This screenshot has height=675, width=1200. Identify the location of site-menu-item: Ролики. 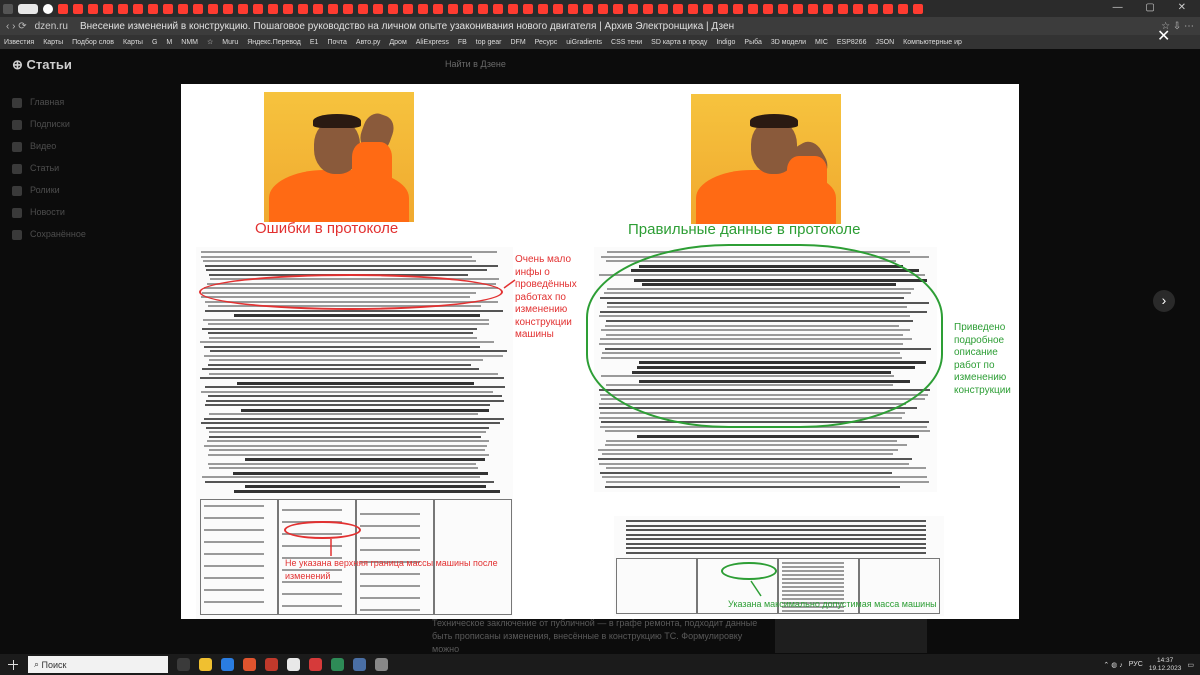
(49, 196).